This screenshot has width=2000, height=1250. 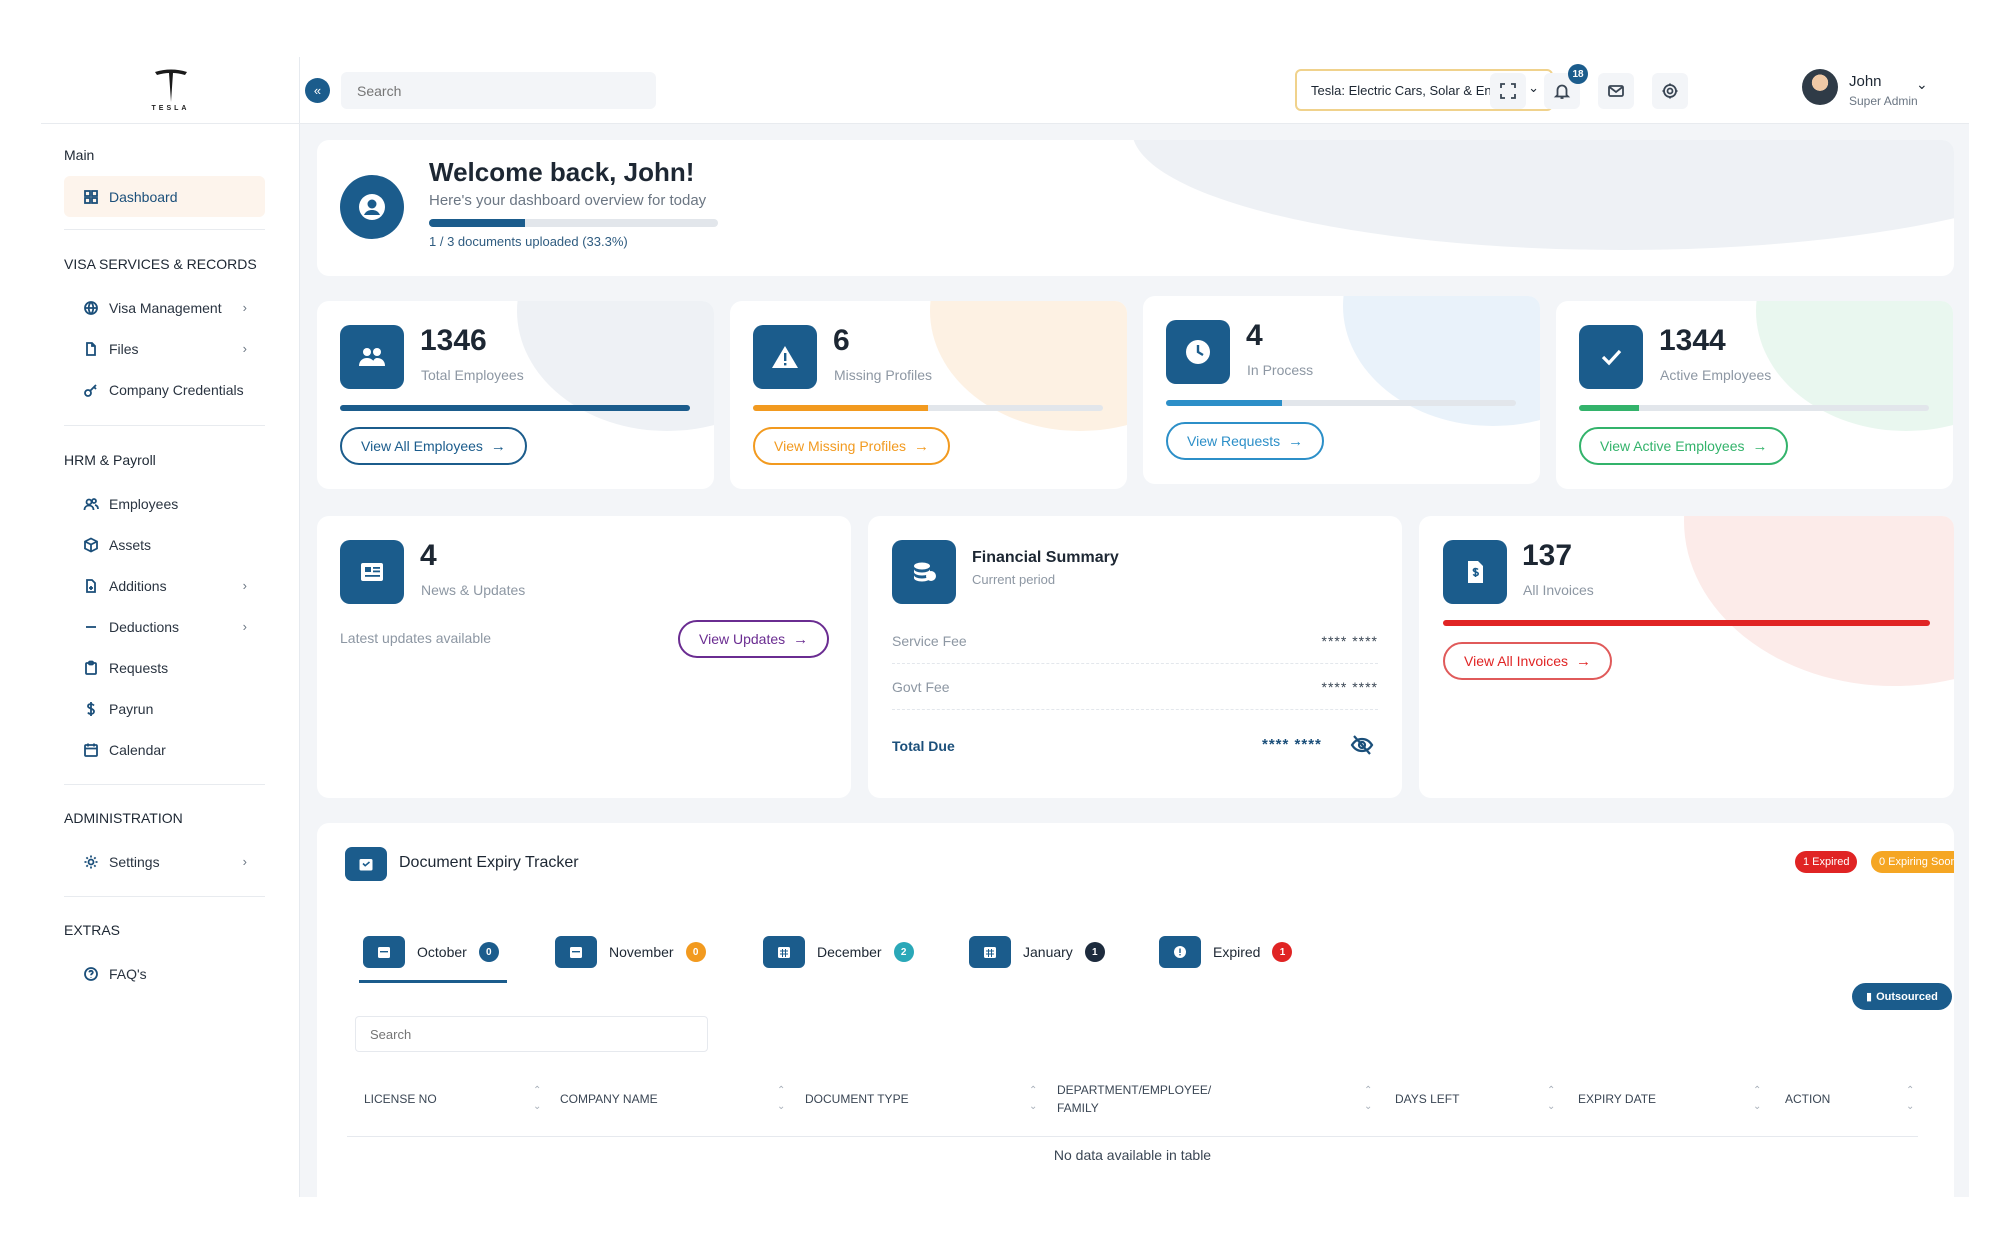 I want to click on notifications-button: 18, so click(x=1566, y=86).